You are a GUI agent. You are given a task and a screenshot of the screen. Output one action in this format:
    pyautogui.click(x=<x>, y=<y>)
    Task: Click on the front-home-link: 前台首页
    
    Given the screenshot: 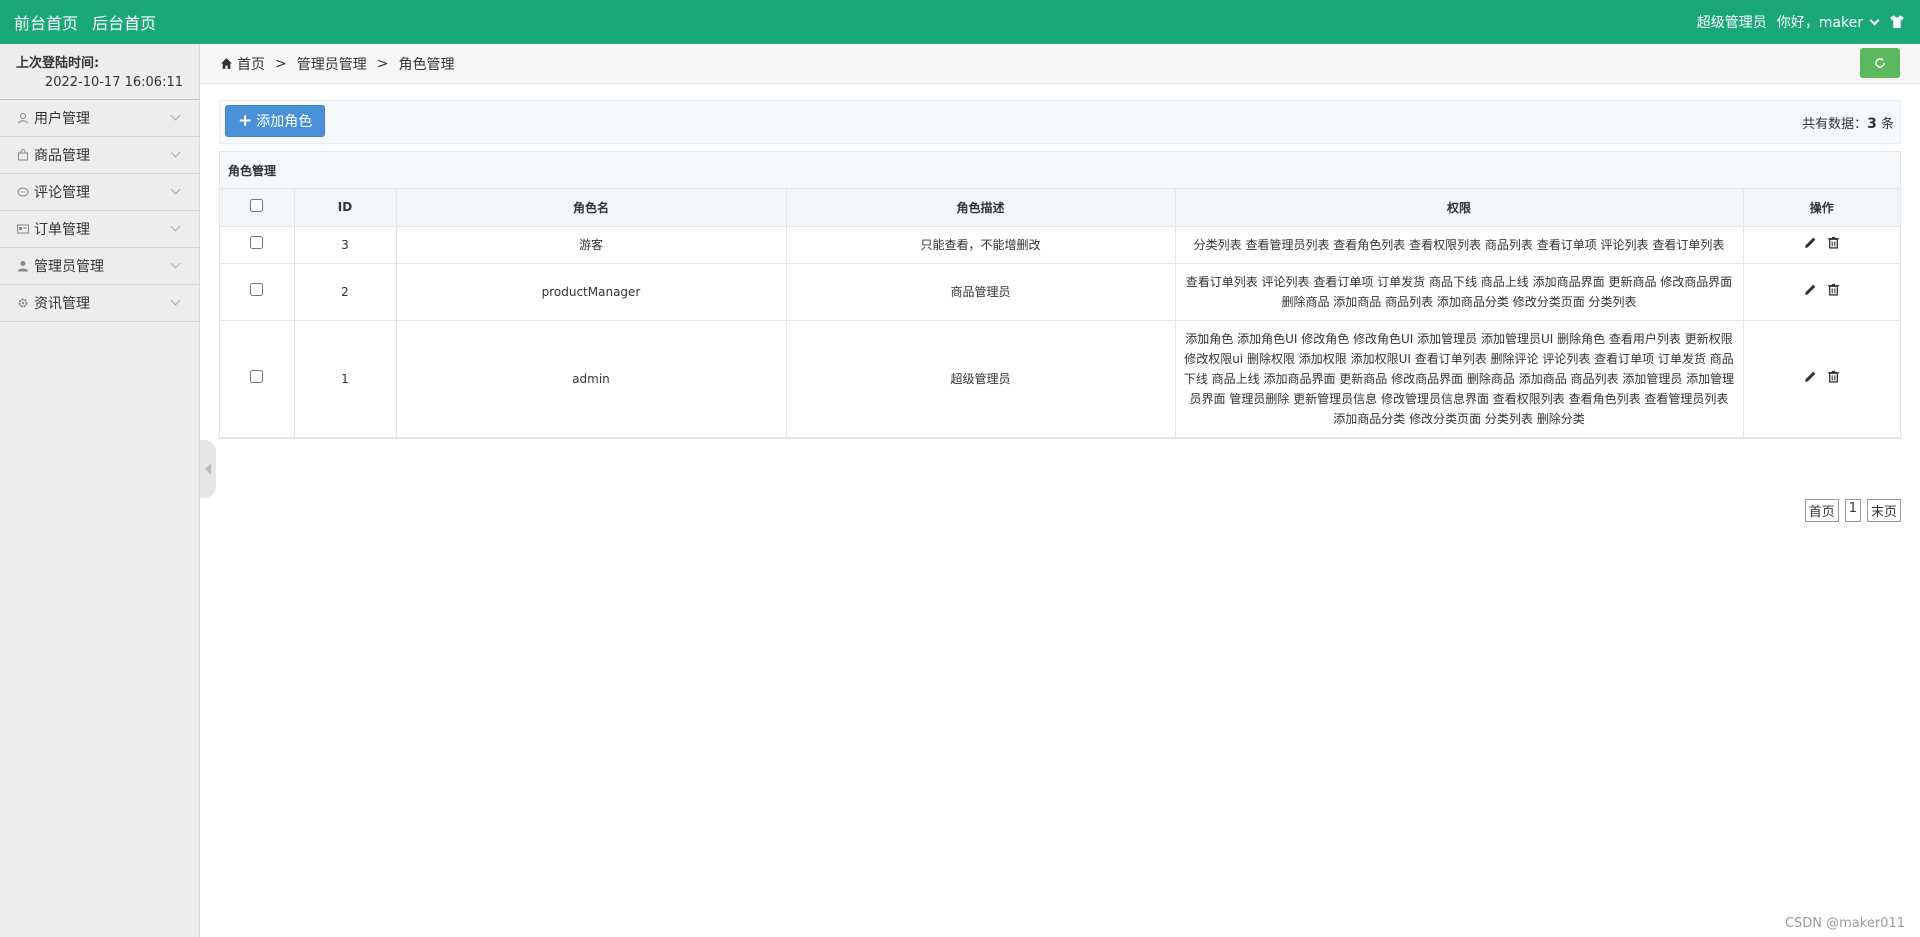 What is the action you would take?
    pyautogui.click(x=46, y=23)
    